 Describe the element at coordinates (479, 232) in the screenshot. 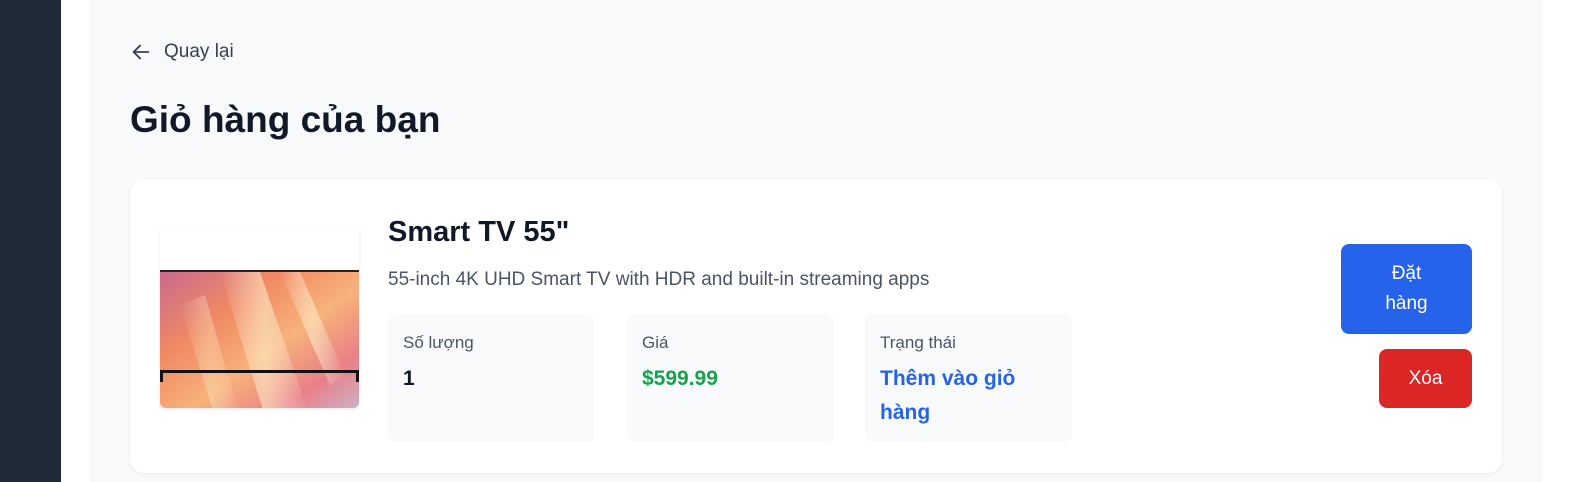

I see `product-name: Smart TV 55"` at that location.